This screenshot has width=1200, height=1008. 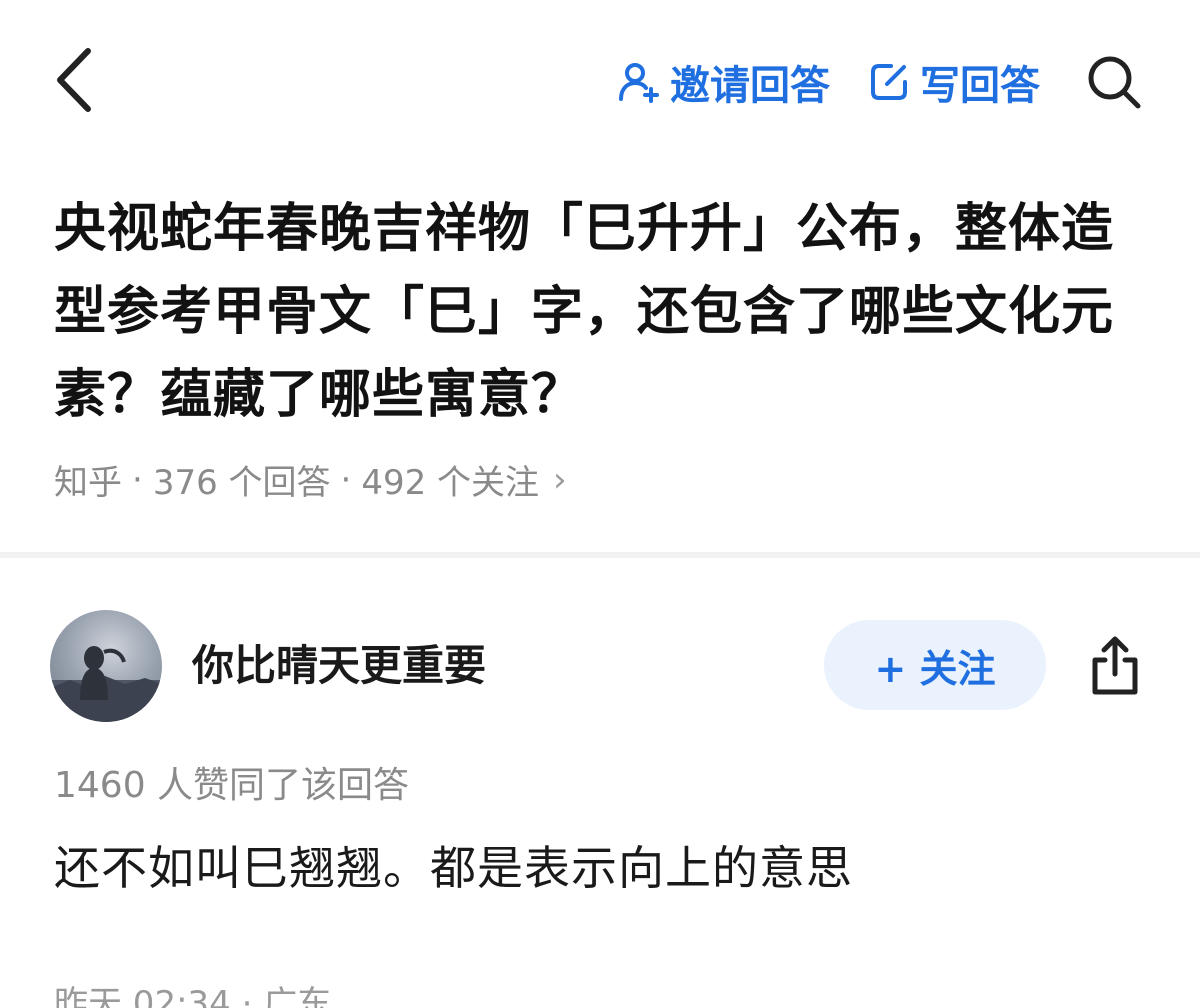 I want to click on invite-person-icon, so click(x=639, y=82).